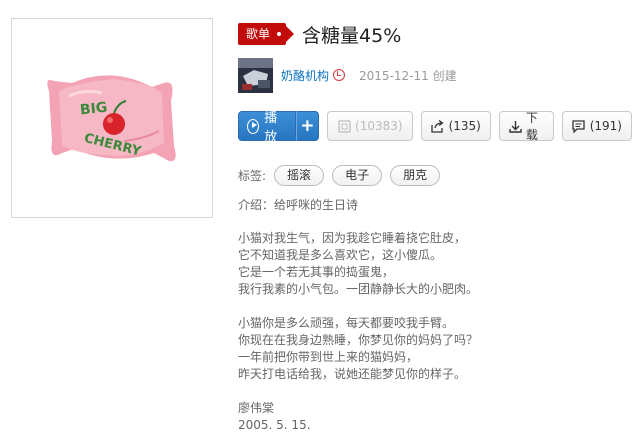  What do you see at coordinates (347, 75) in the screenshot?
I see `creator-row: 奶酪机构 2015-12-11 创建` at bounding box center [347, 75].